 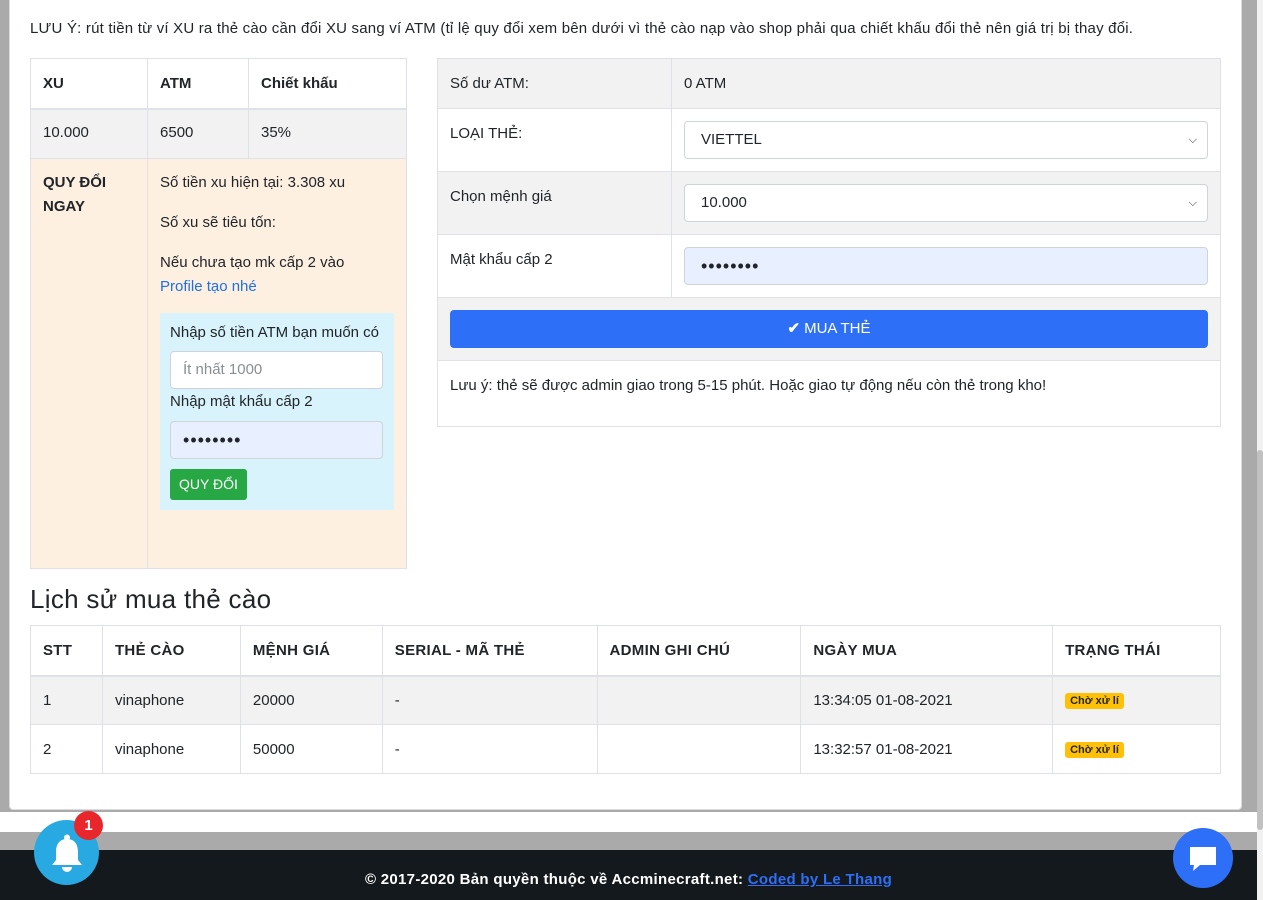 What do you see at coordinates (151, 599) in the screenshot?
I see `history-title: Lịch sử mua thẻ cào` at bounding box center [151, 599].